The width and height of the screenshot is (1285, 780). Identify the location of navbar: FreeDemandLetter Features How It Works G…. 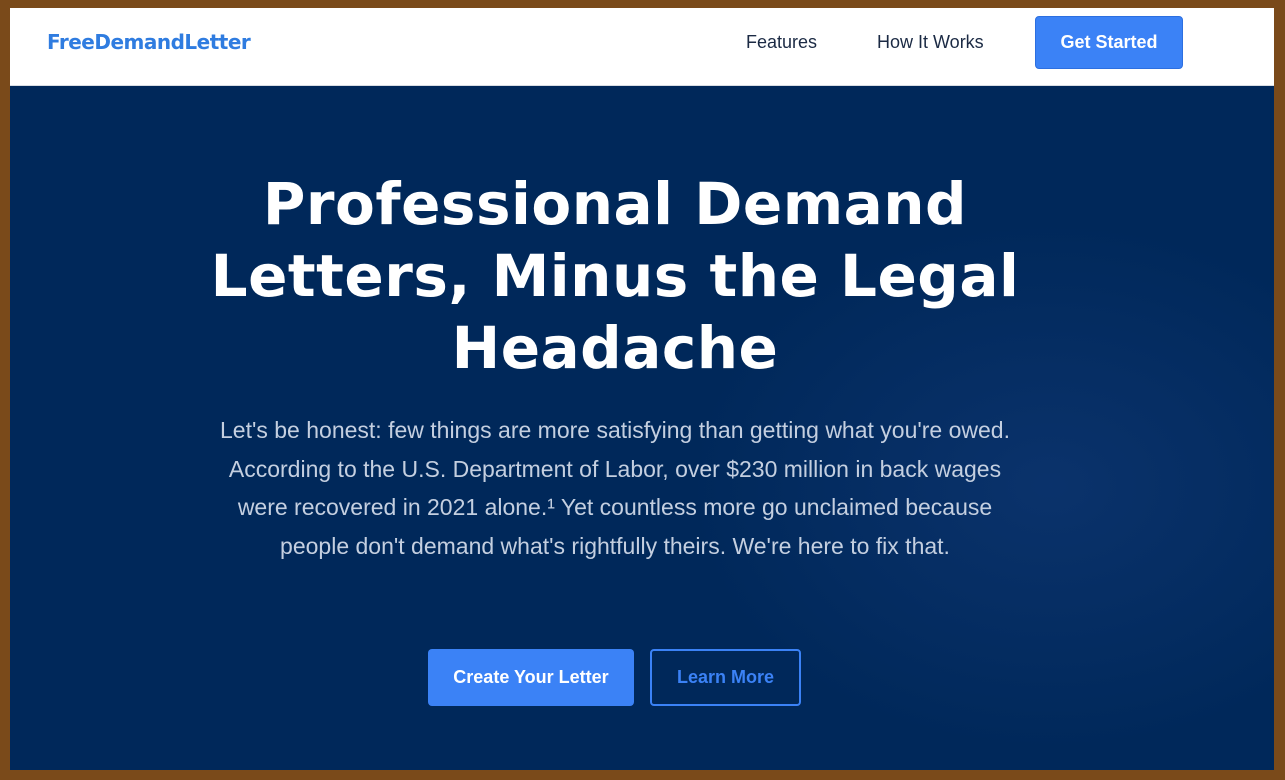
(642, 47).